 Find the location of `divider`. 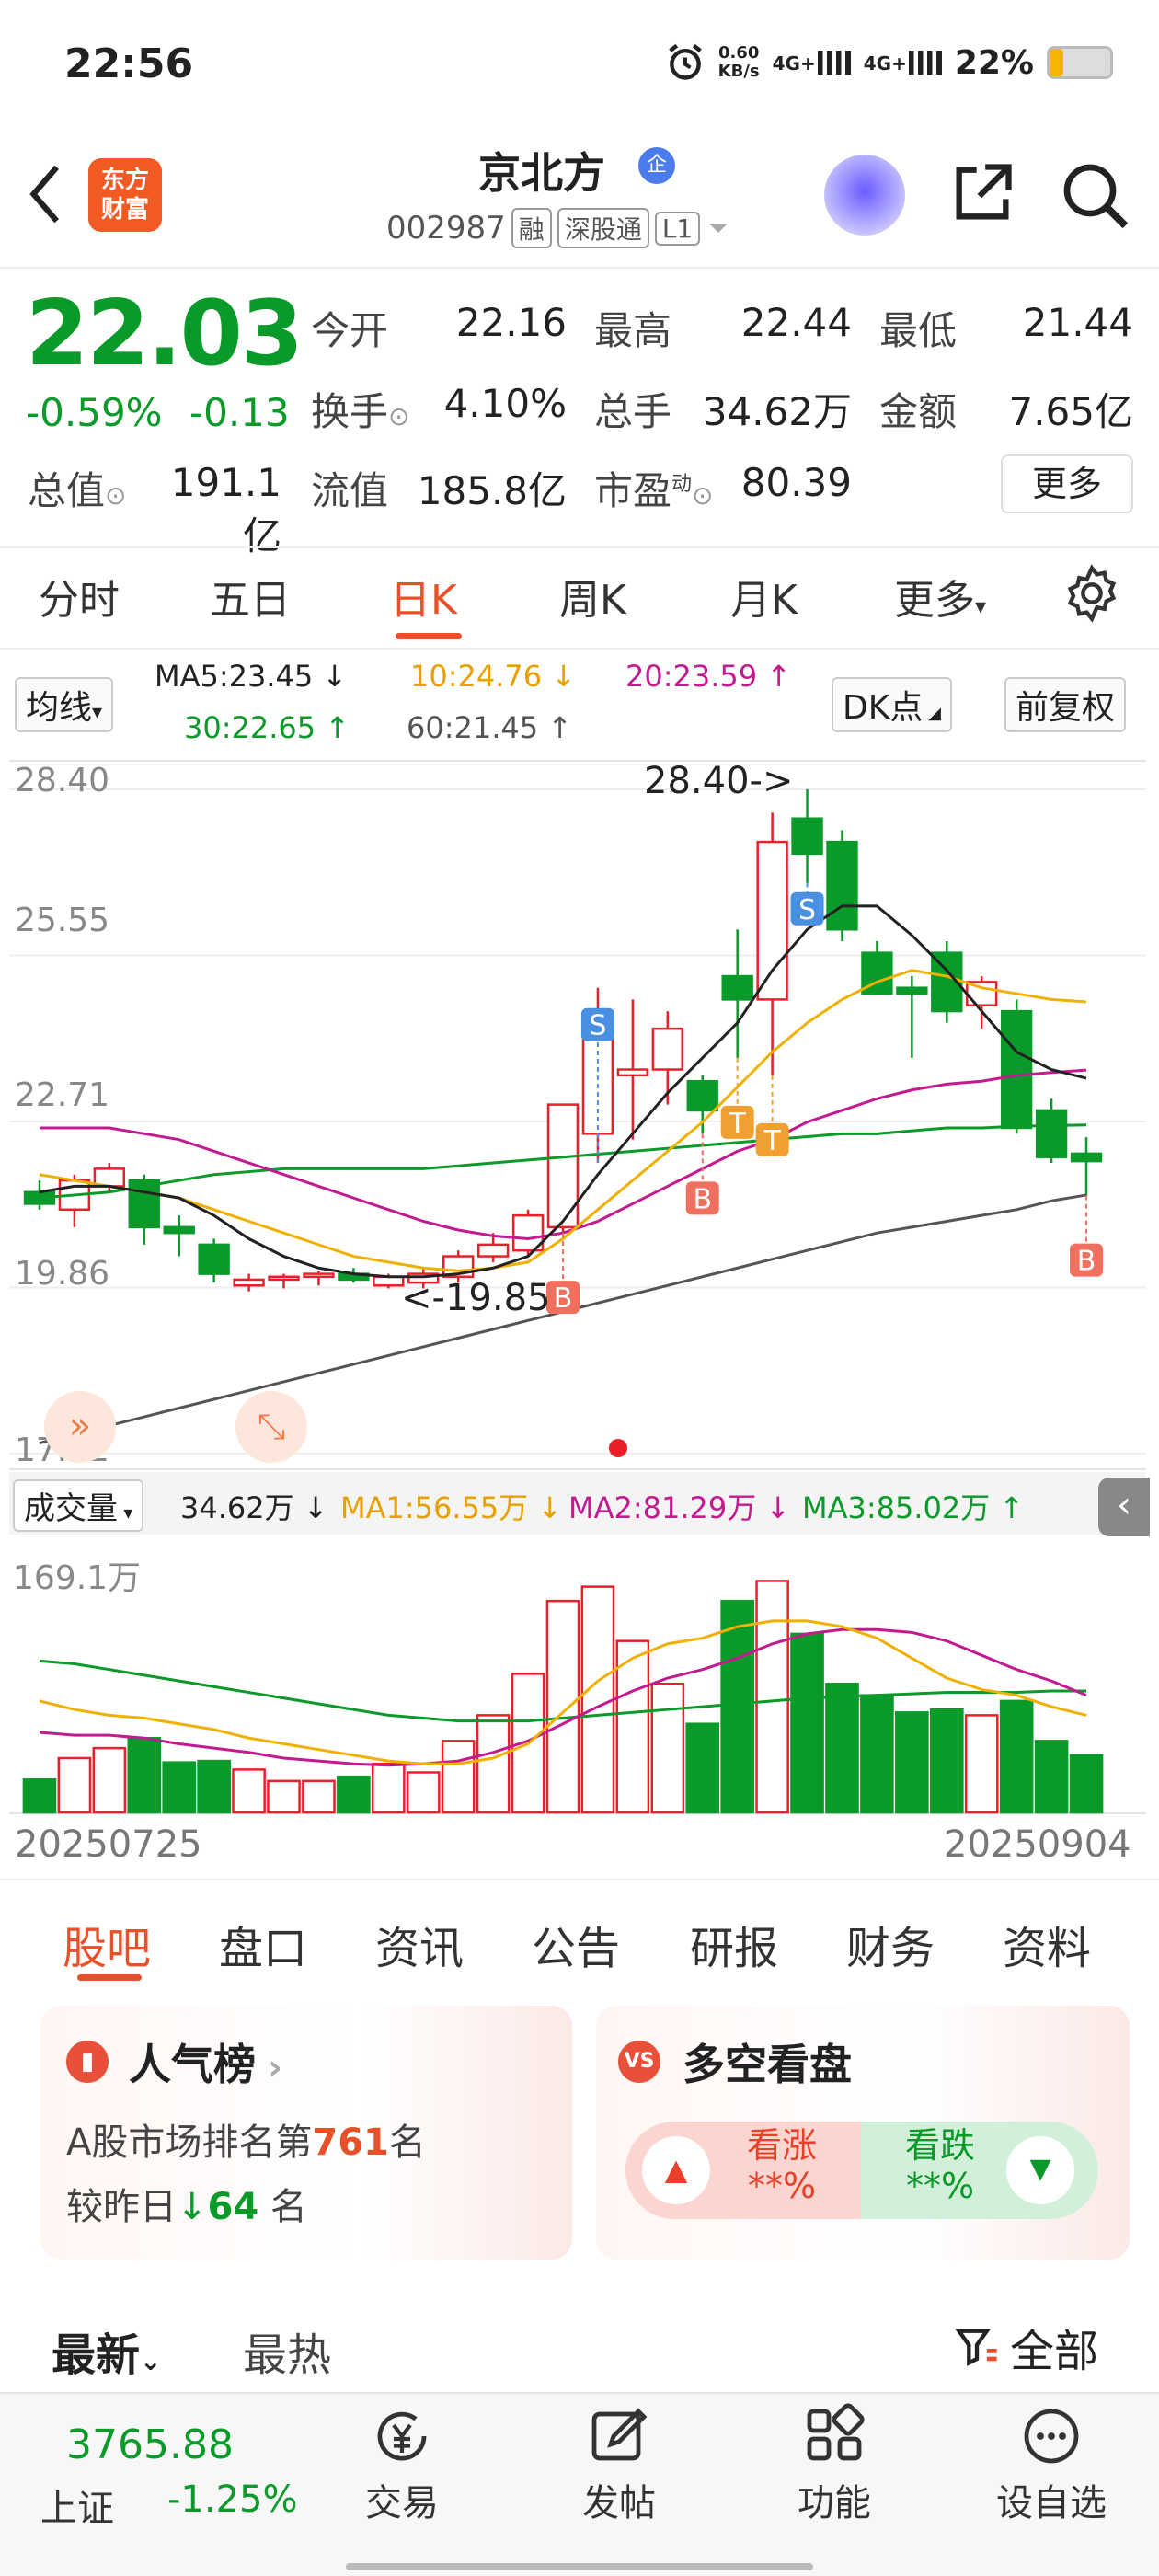

divider is located at coordinates (579, 1879).